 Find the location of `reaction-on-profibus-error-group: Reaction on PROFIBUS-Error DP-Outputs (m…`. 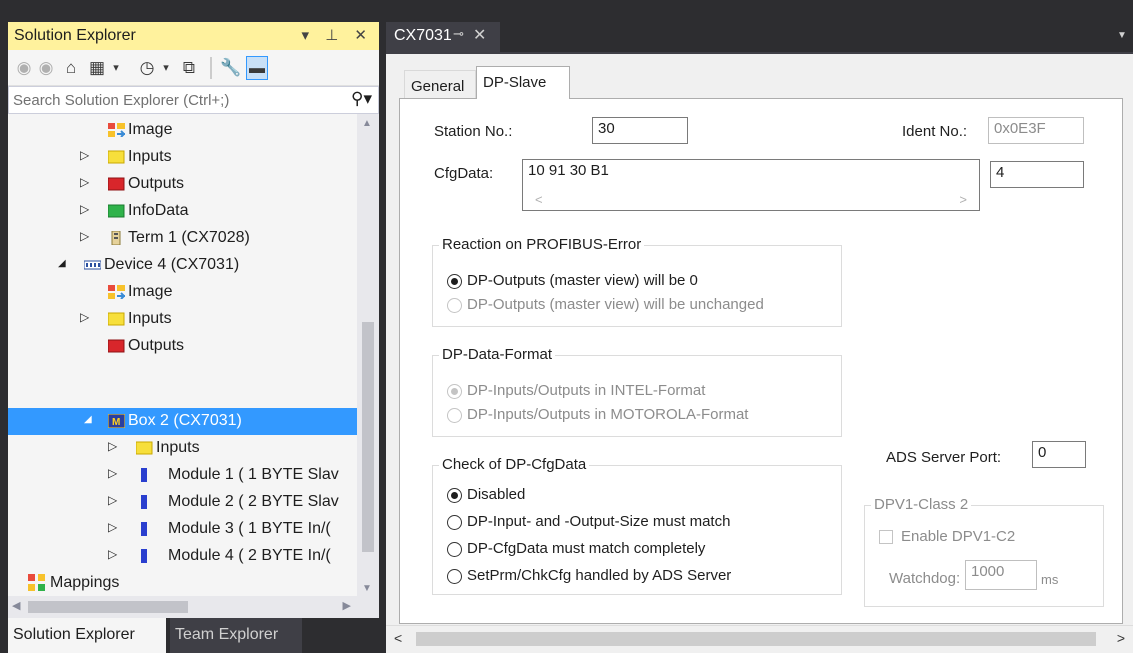

reaction-on-profibus-error-group: Reaction on PROFIBUS-Error DP-Outputs (m… is located at coordinates (637, 281).